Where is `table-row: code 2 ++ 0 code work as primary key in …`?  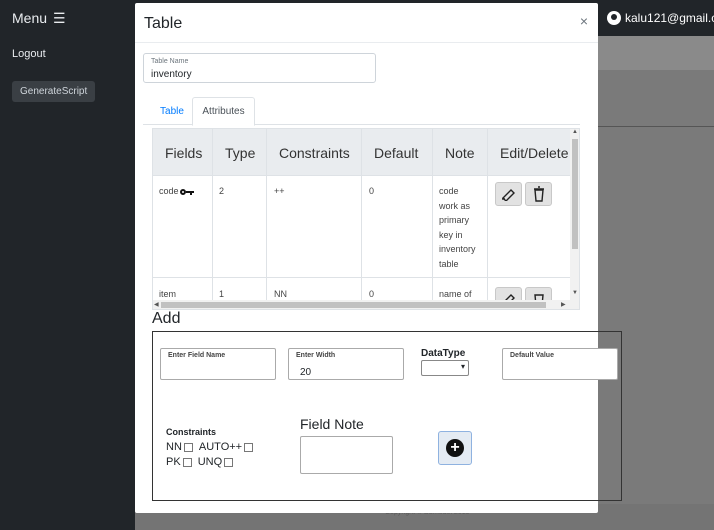
table-row: code 2 ++ 0 code work as primary key in … is located at coordinates (362, 227).